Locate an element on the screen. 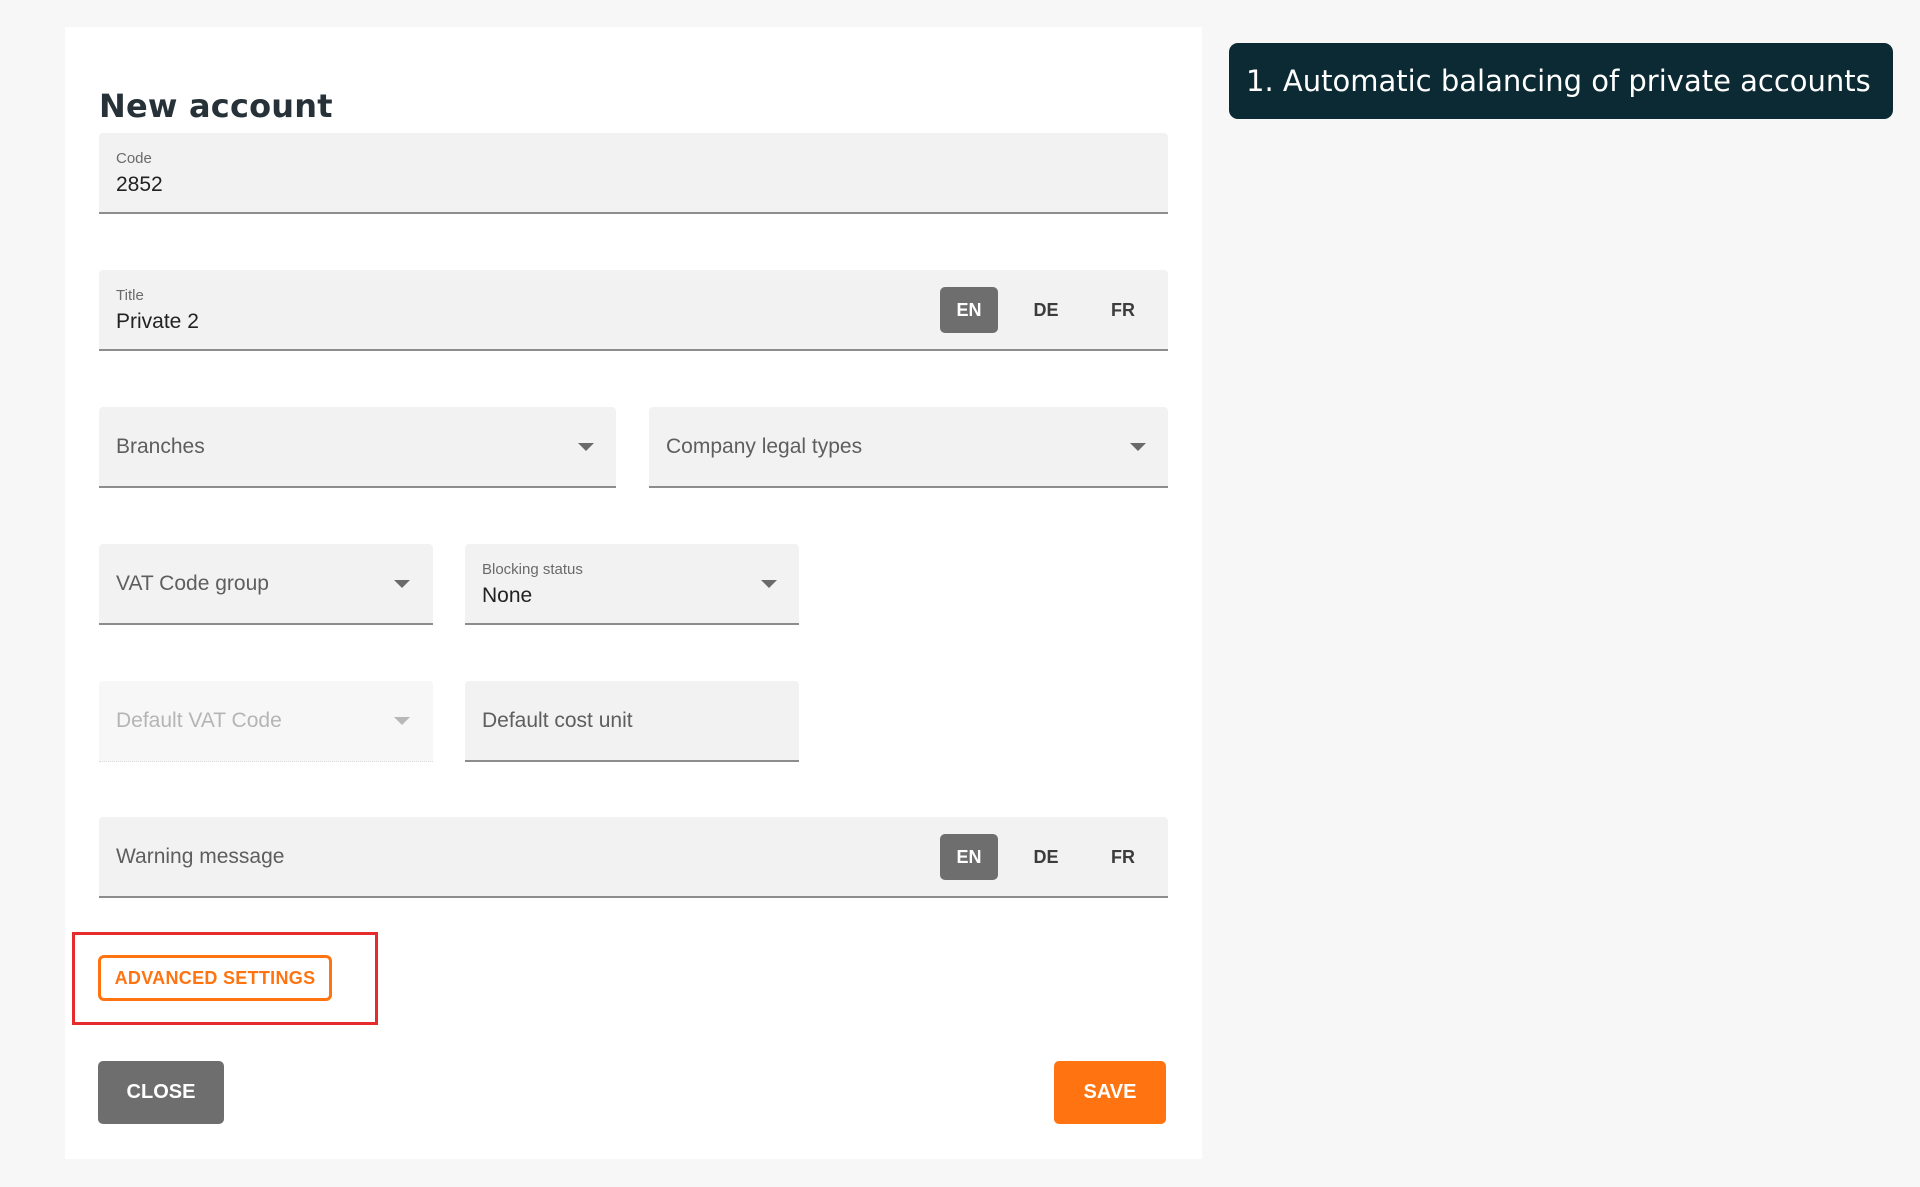  title-lang-fr: FR is located at coordinates (1123, 310).